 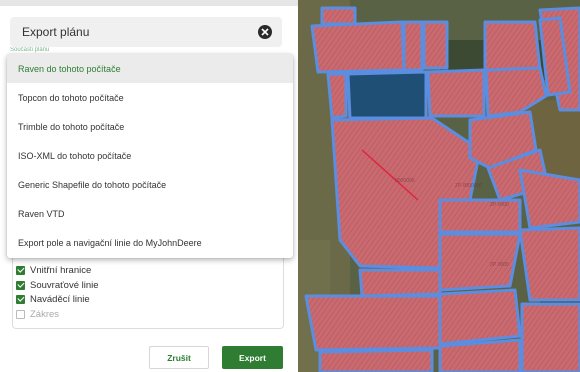 I want to click on dropdown-option-shapefile: Generic Shapefile do tohoto počítače, so click(x=150, y=184).